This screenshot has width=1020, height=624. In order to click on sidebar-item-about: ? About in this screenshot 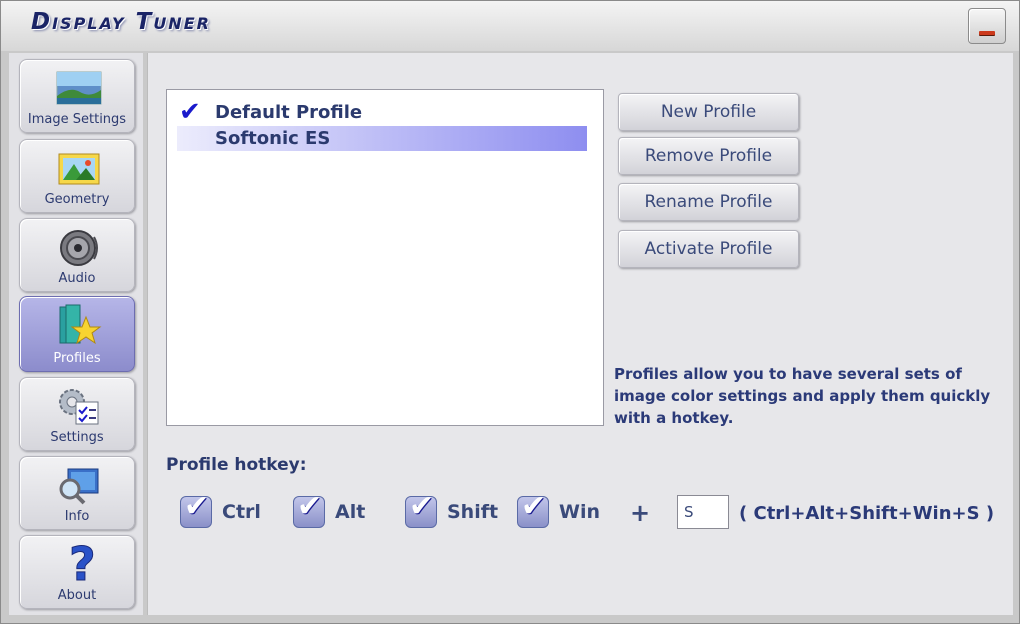, I will do `click(77, 572)`.